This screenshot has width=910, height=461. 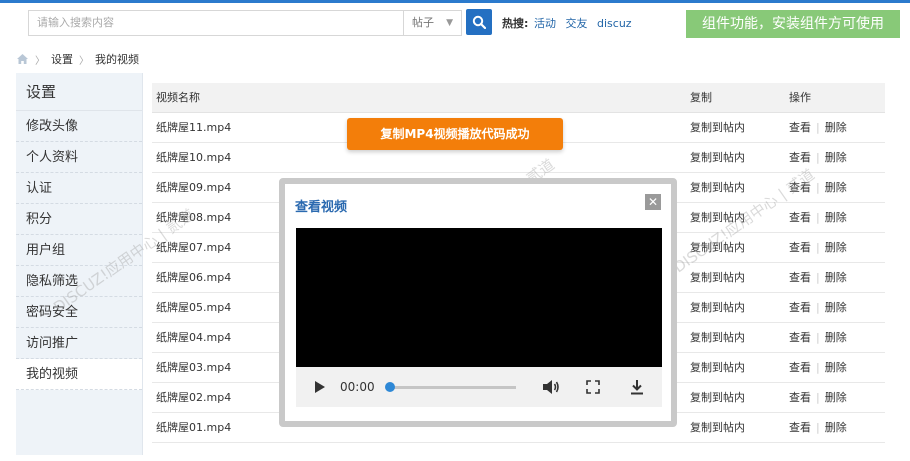 What do you see at coordinates (455, 134) in the screenshot?
I see `copy-success-toast: 复制MP4视频播放代码成功` at bounding box center [455, 134].